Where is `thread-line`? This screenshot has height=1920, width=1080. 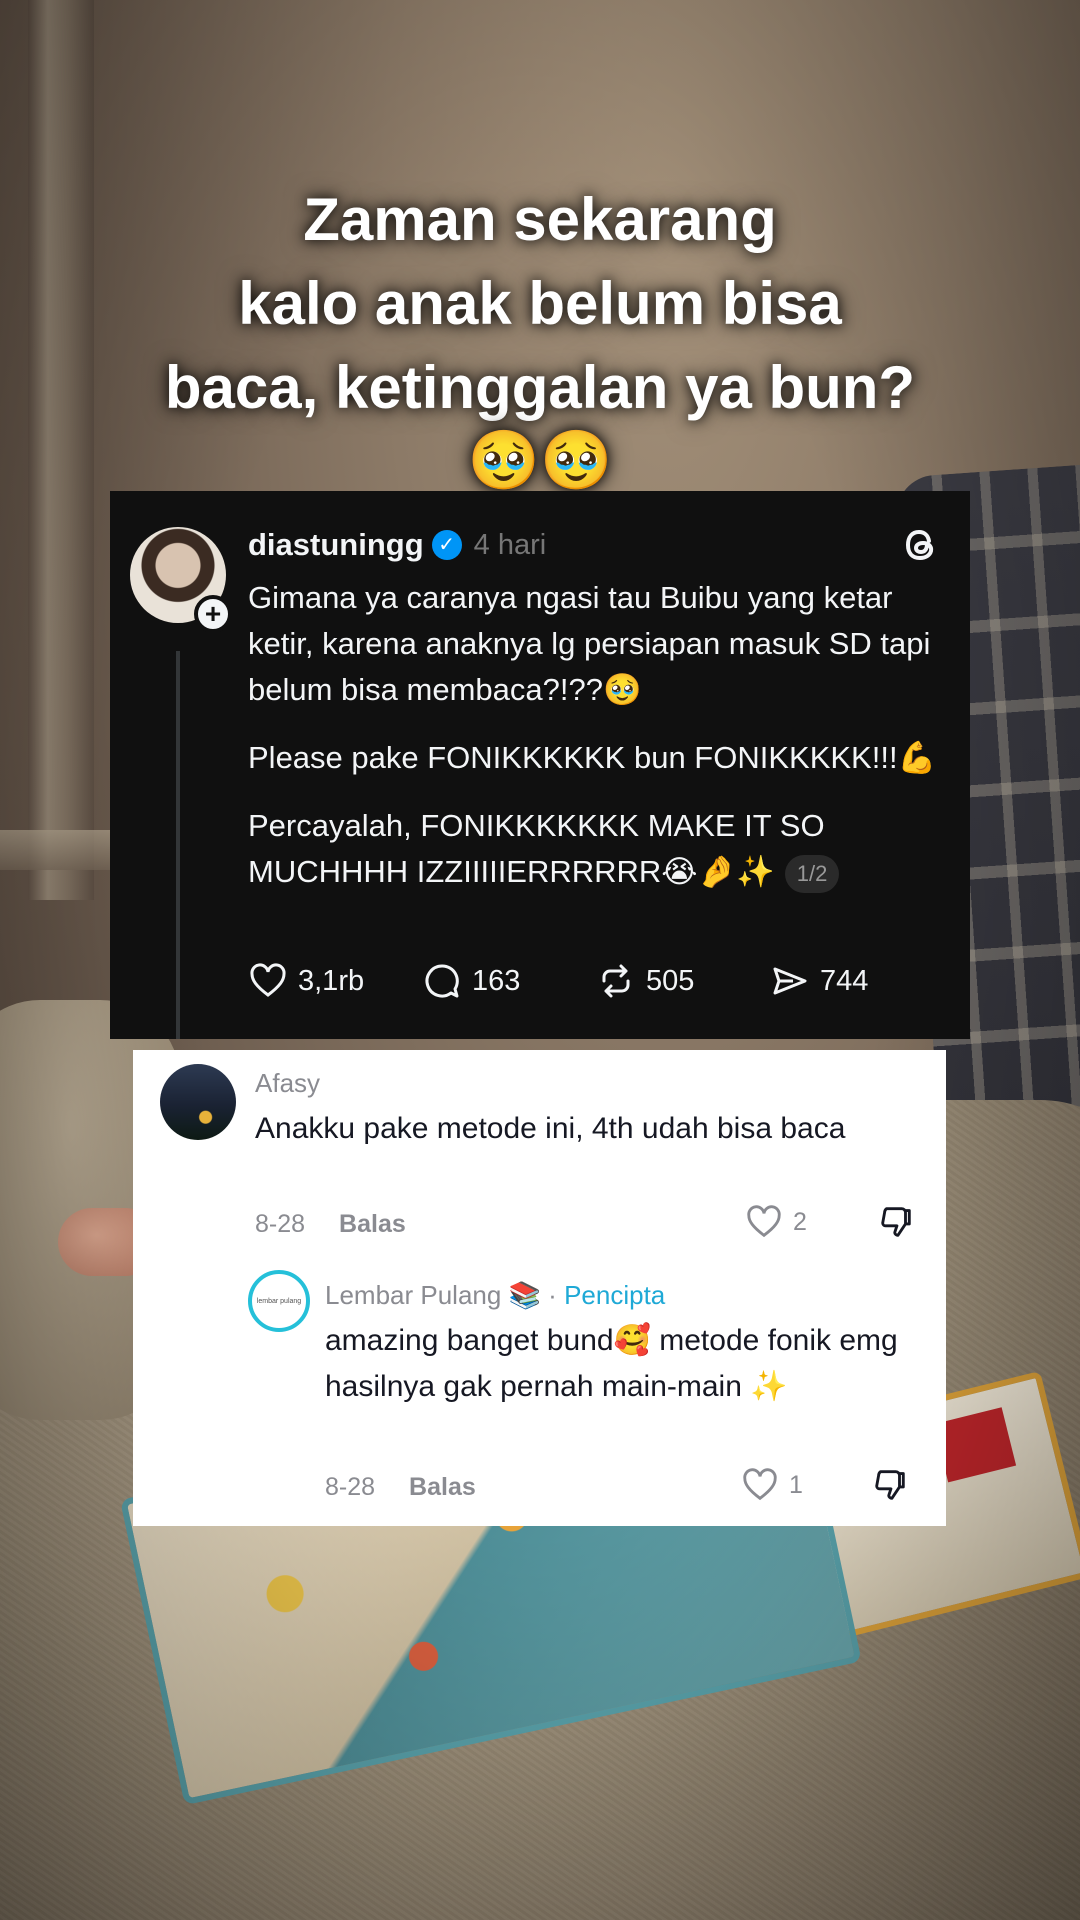
thread-line is located at coordinates (178, 845).